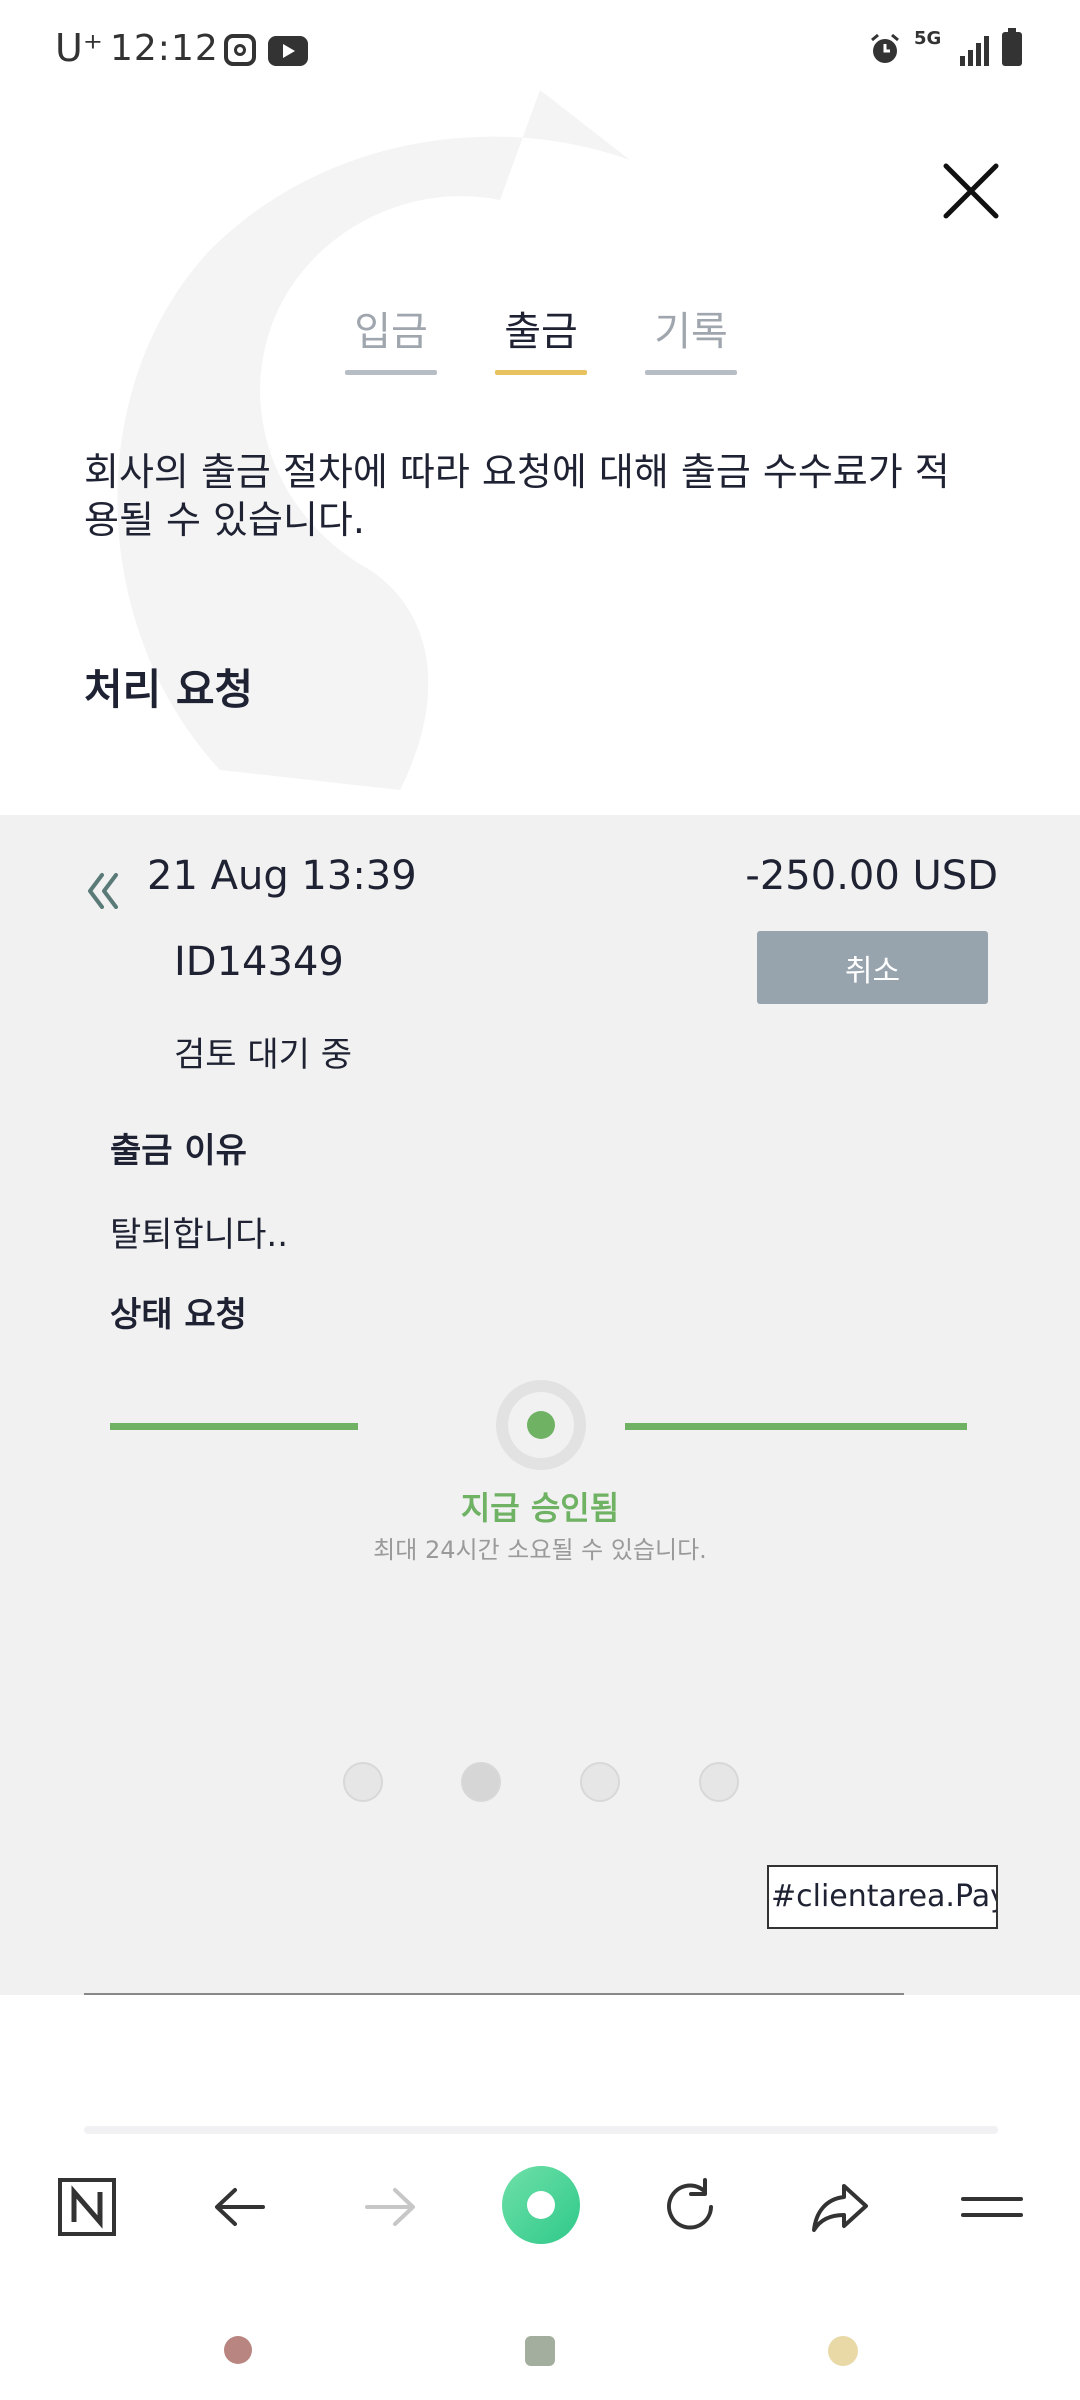  I want to click on home-button, so click(540, 2351).